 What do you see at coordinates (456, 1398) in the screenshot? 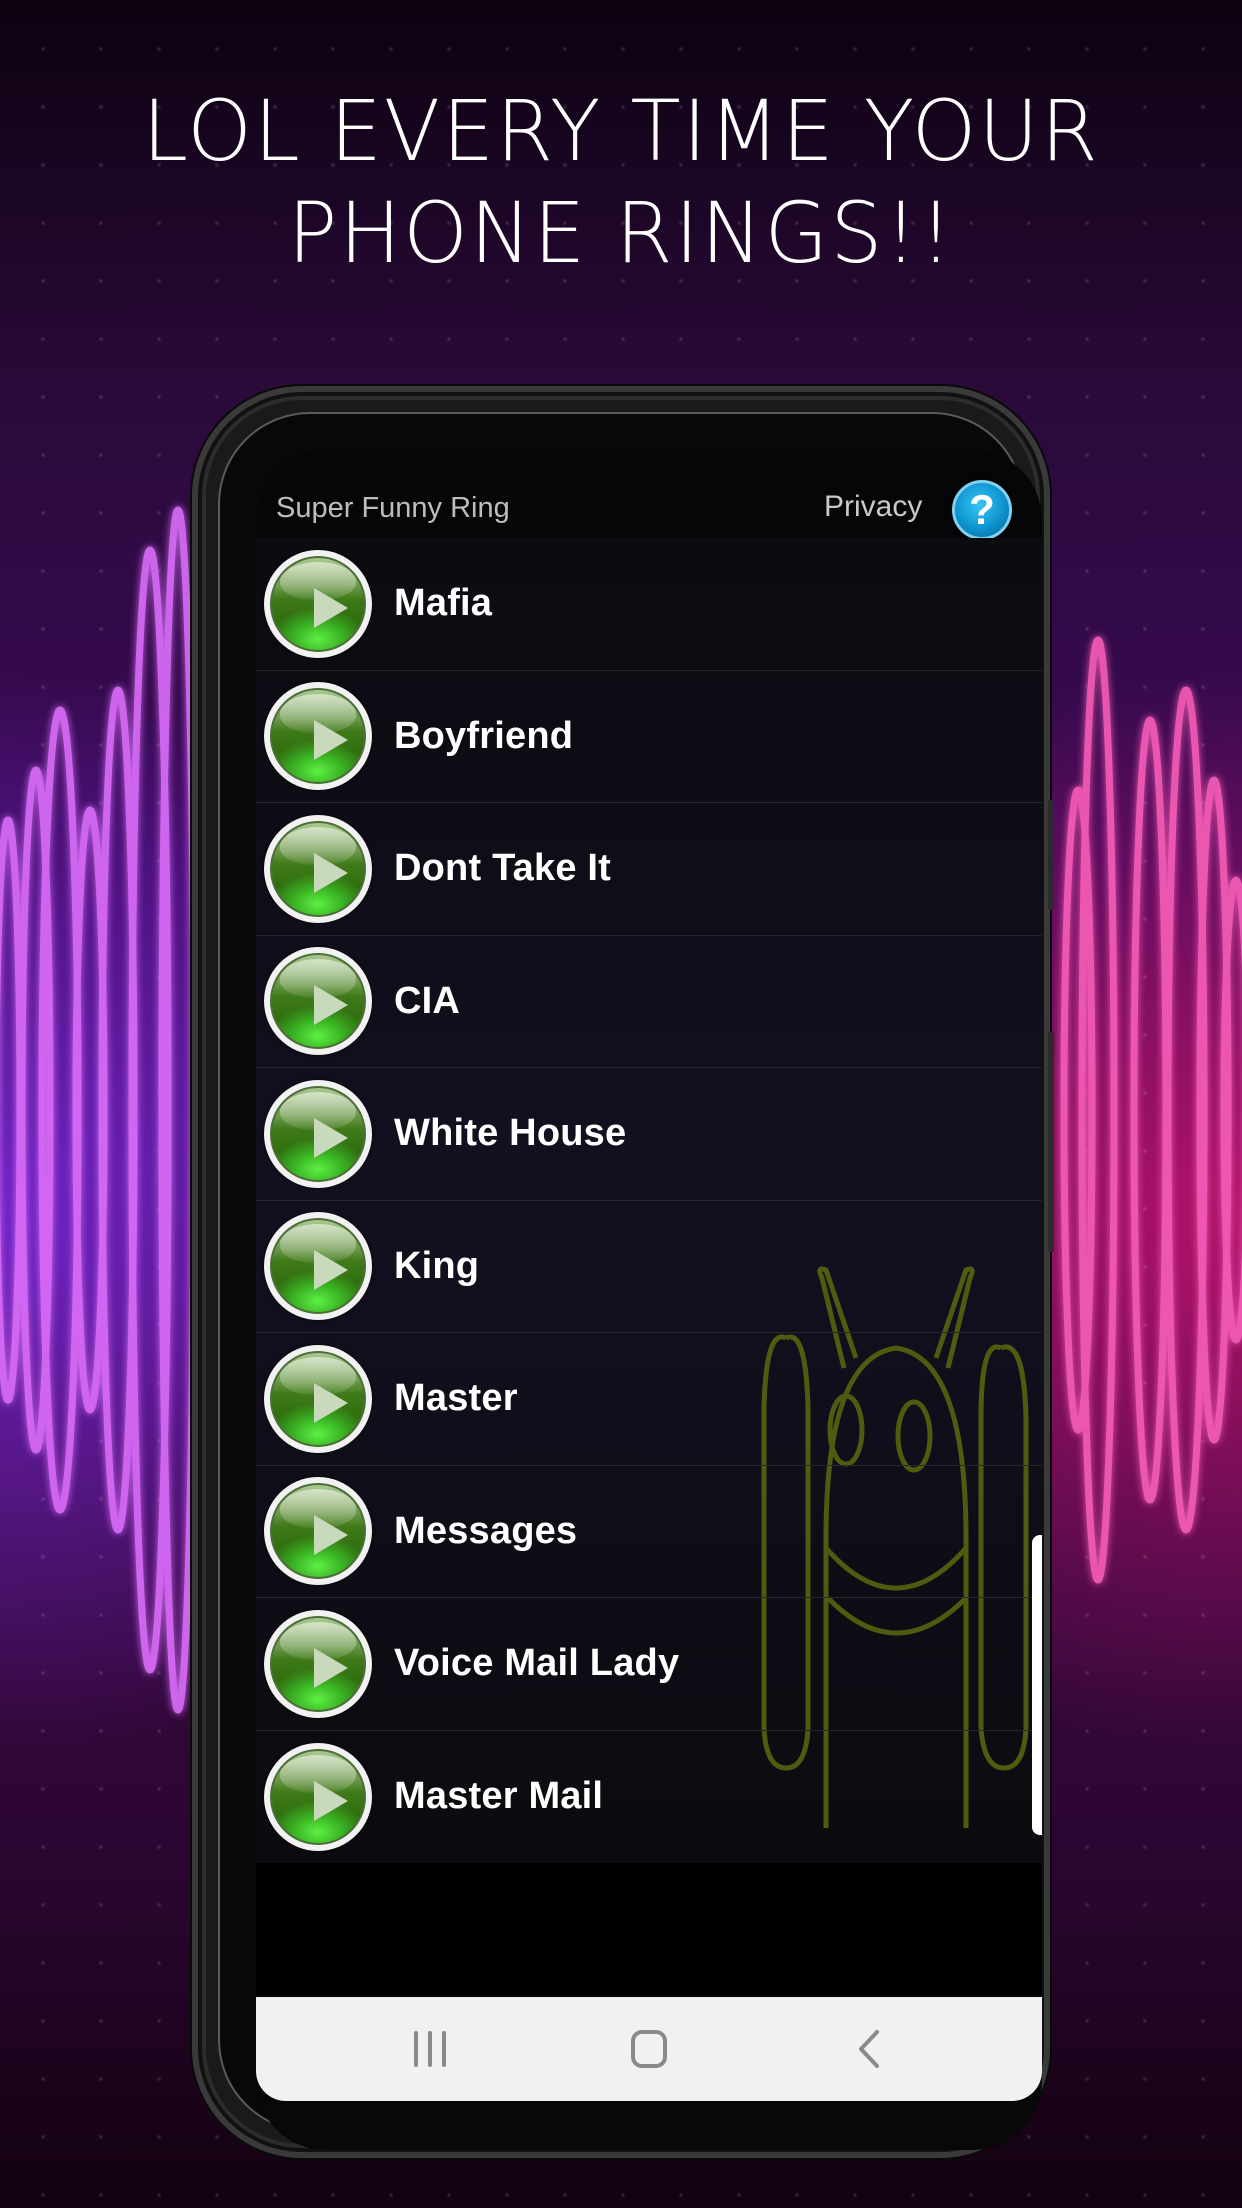
I see `ringtone-name: Master` at bounding box center [456, 1398].